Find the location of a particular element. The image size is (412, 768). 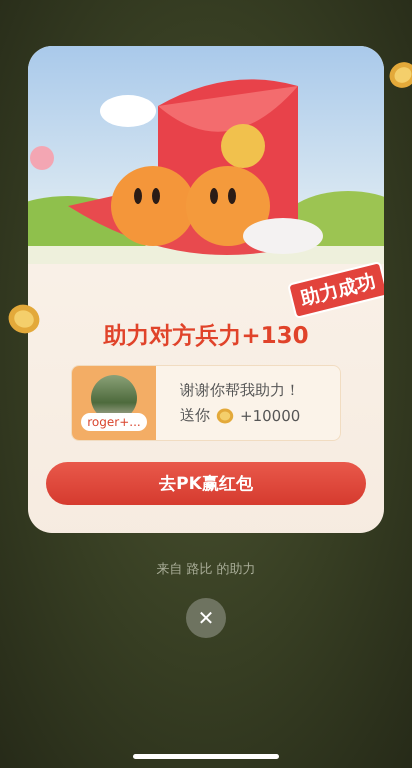

coin-icon is located at coordinates (225, 415).